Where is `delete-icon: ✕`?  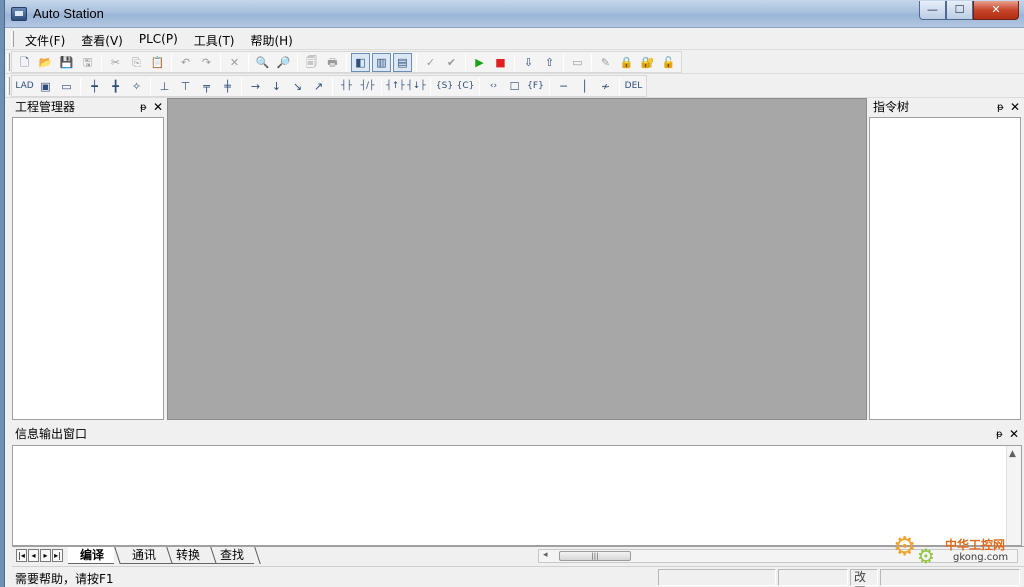 delete-icon: ✕ is located at coordinates (234, 62).